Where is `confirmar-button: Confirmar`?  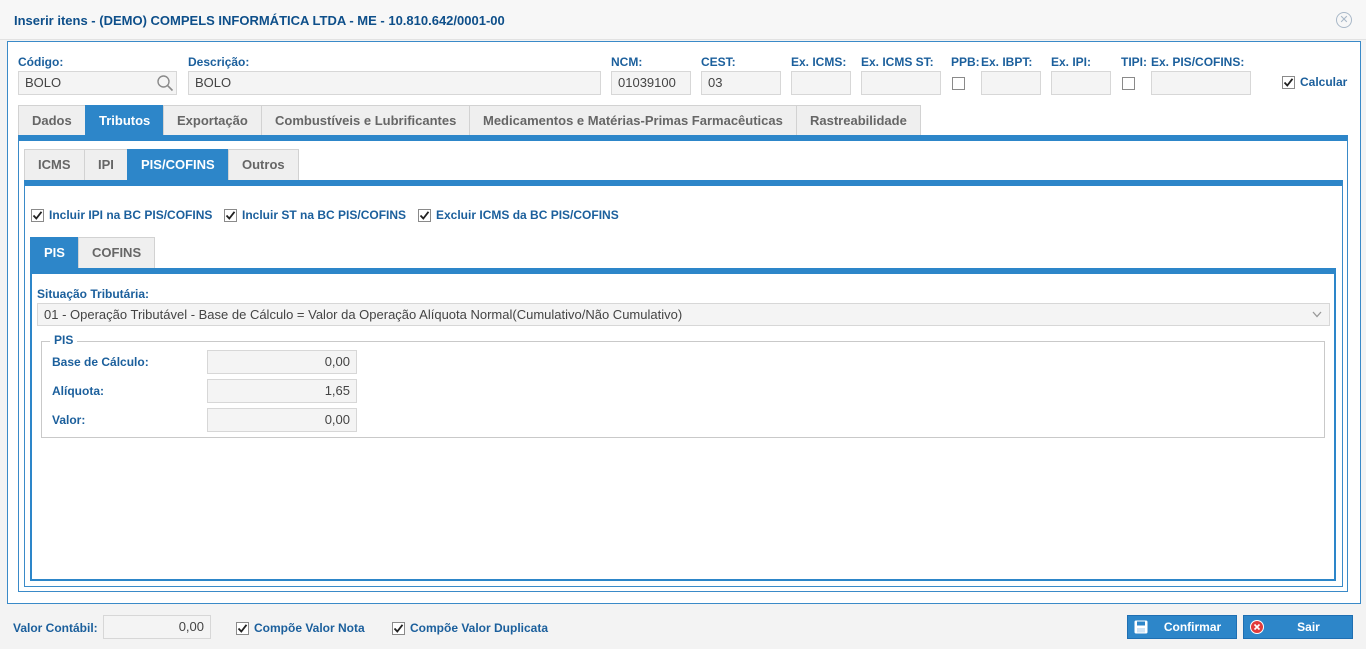 confirmar-button: Confirmar is located at coordinates (1182, 627).